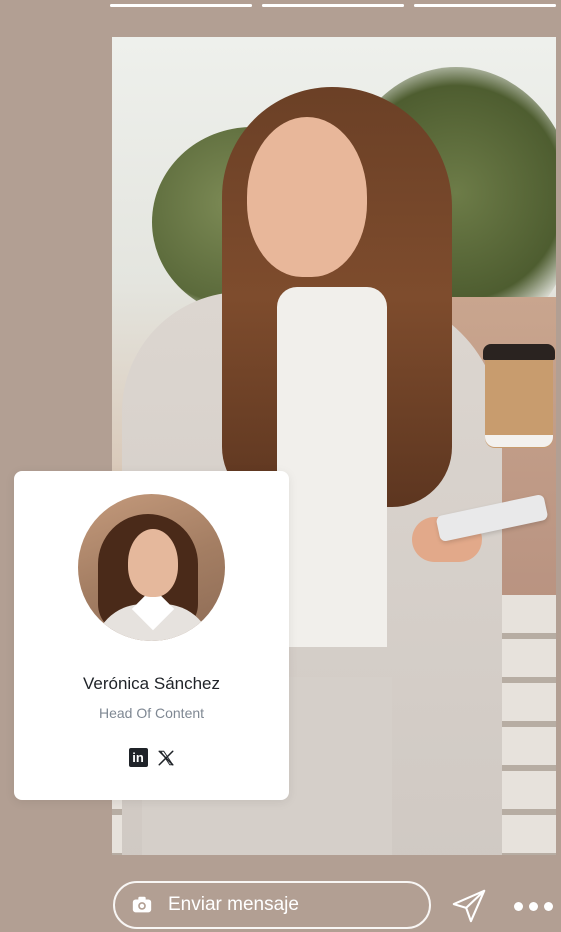  What do you see at coordinates (151, 567) in the screenshot?
I see `avatar` at bounding box center [151, 567].